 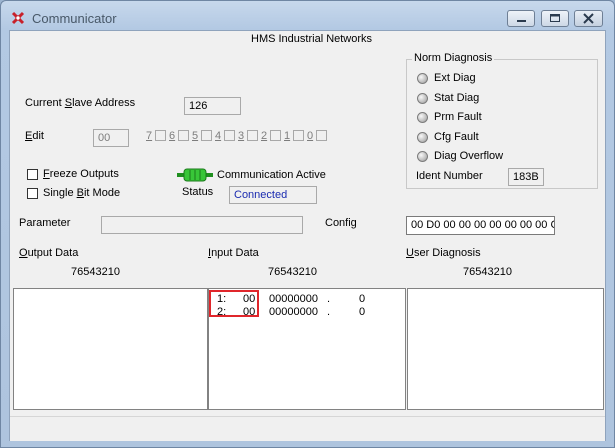 What do you see at coordinates (341, 223) in the screenshot?
I see `config-label: Config` at bounding box center [341, 223].